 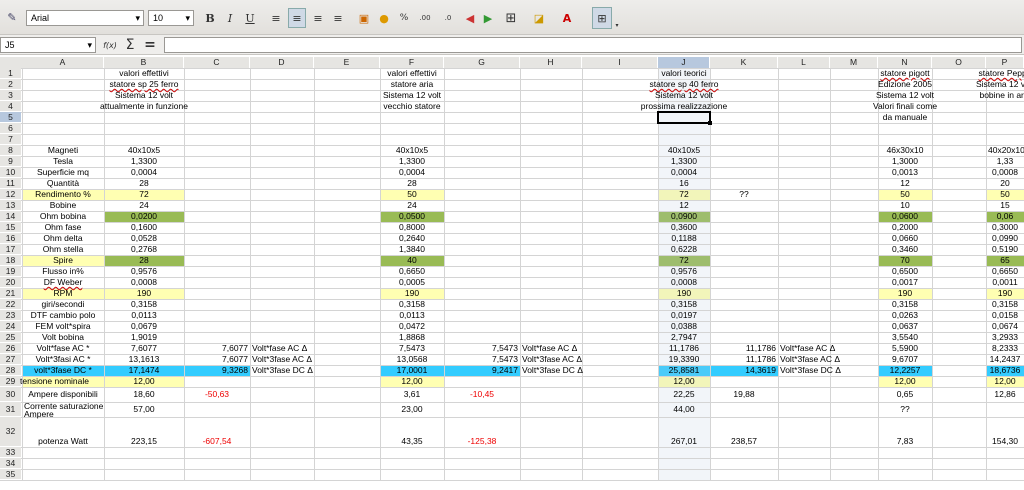 I want to click on background-color-icon: ◪, so click(x=539, y=18).